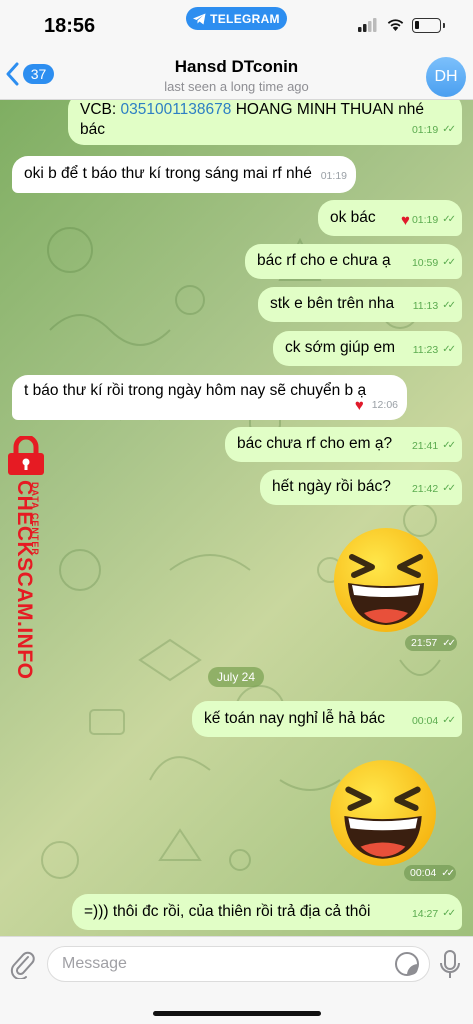 Image resolution: width=473 pixels, height=1024 pixels. I want to click on paperclip-icon, so click(23, 964).